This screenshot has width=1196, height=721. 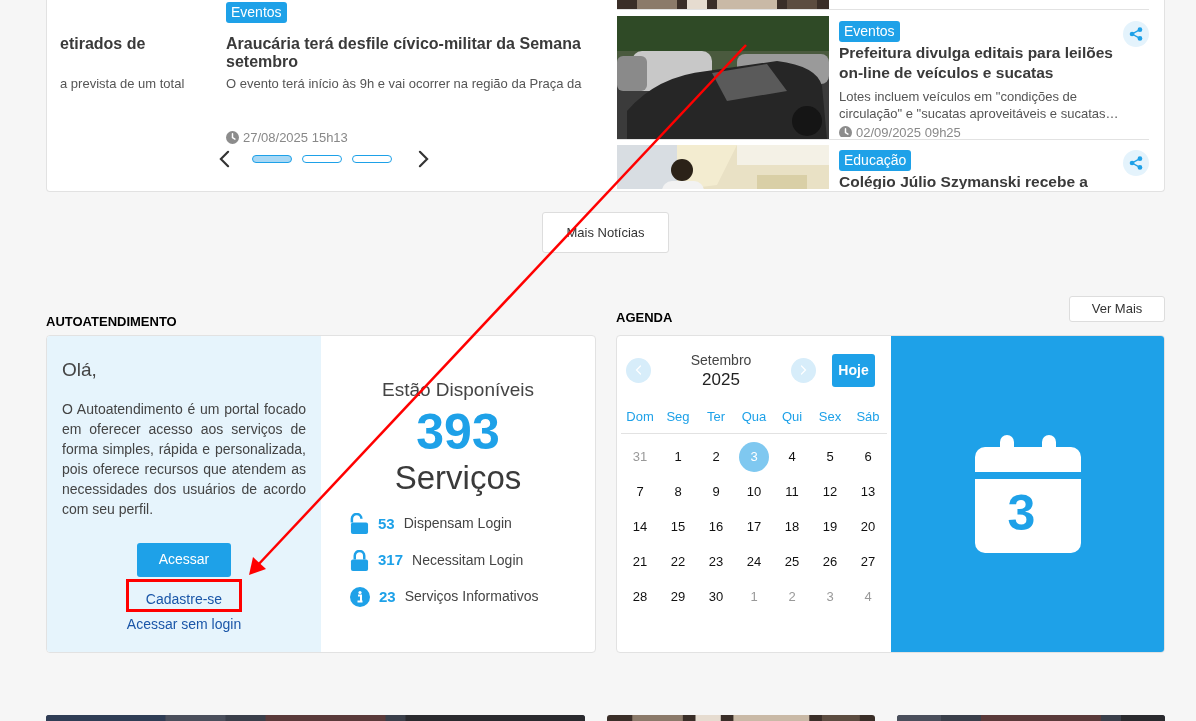 What do you see at coordinates (754, 417) in the screenshot?
I see `weekday-label: Qua` at bounding box center [754, 417].